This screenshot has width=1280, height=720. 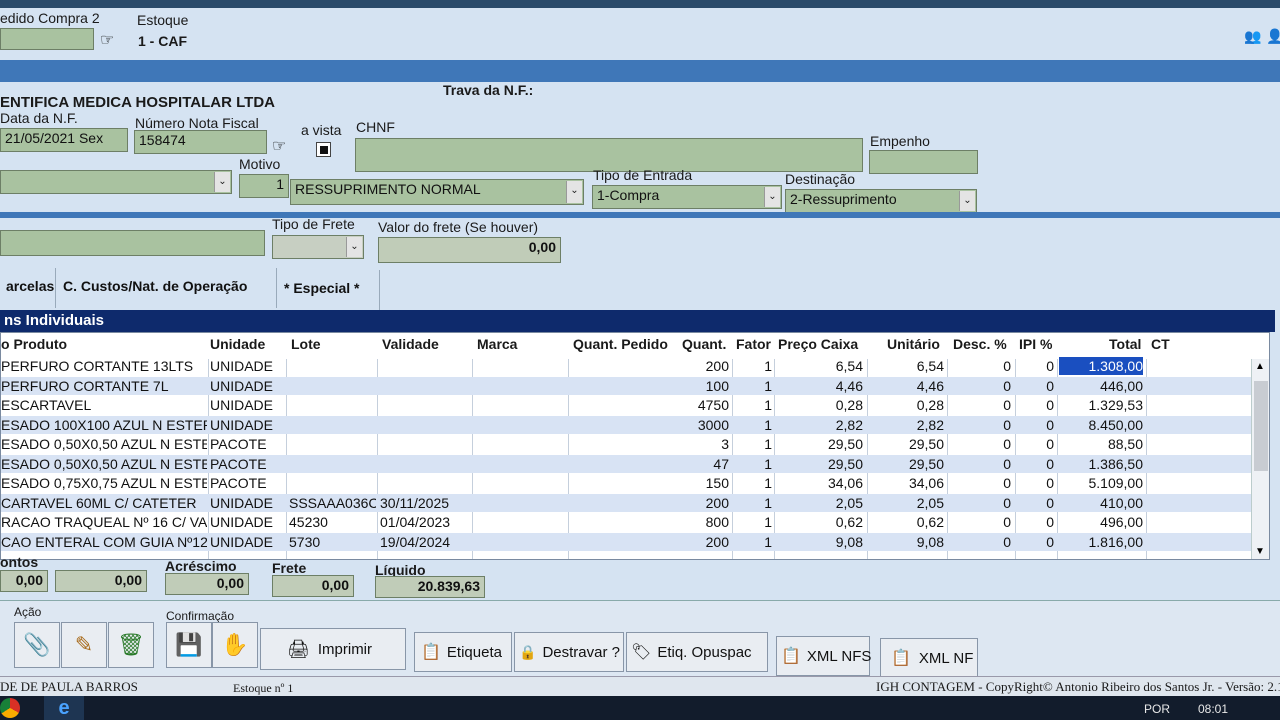 I want to click on unnamed-field, so click(x=132, y=243).